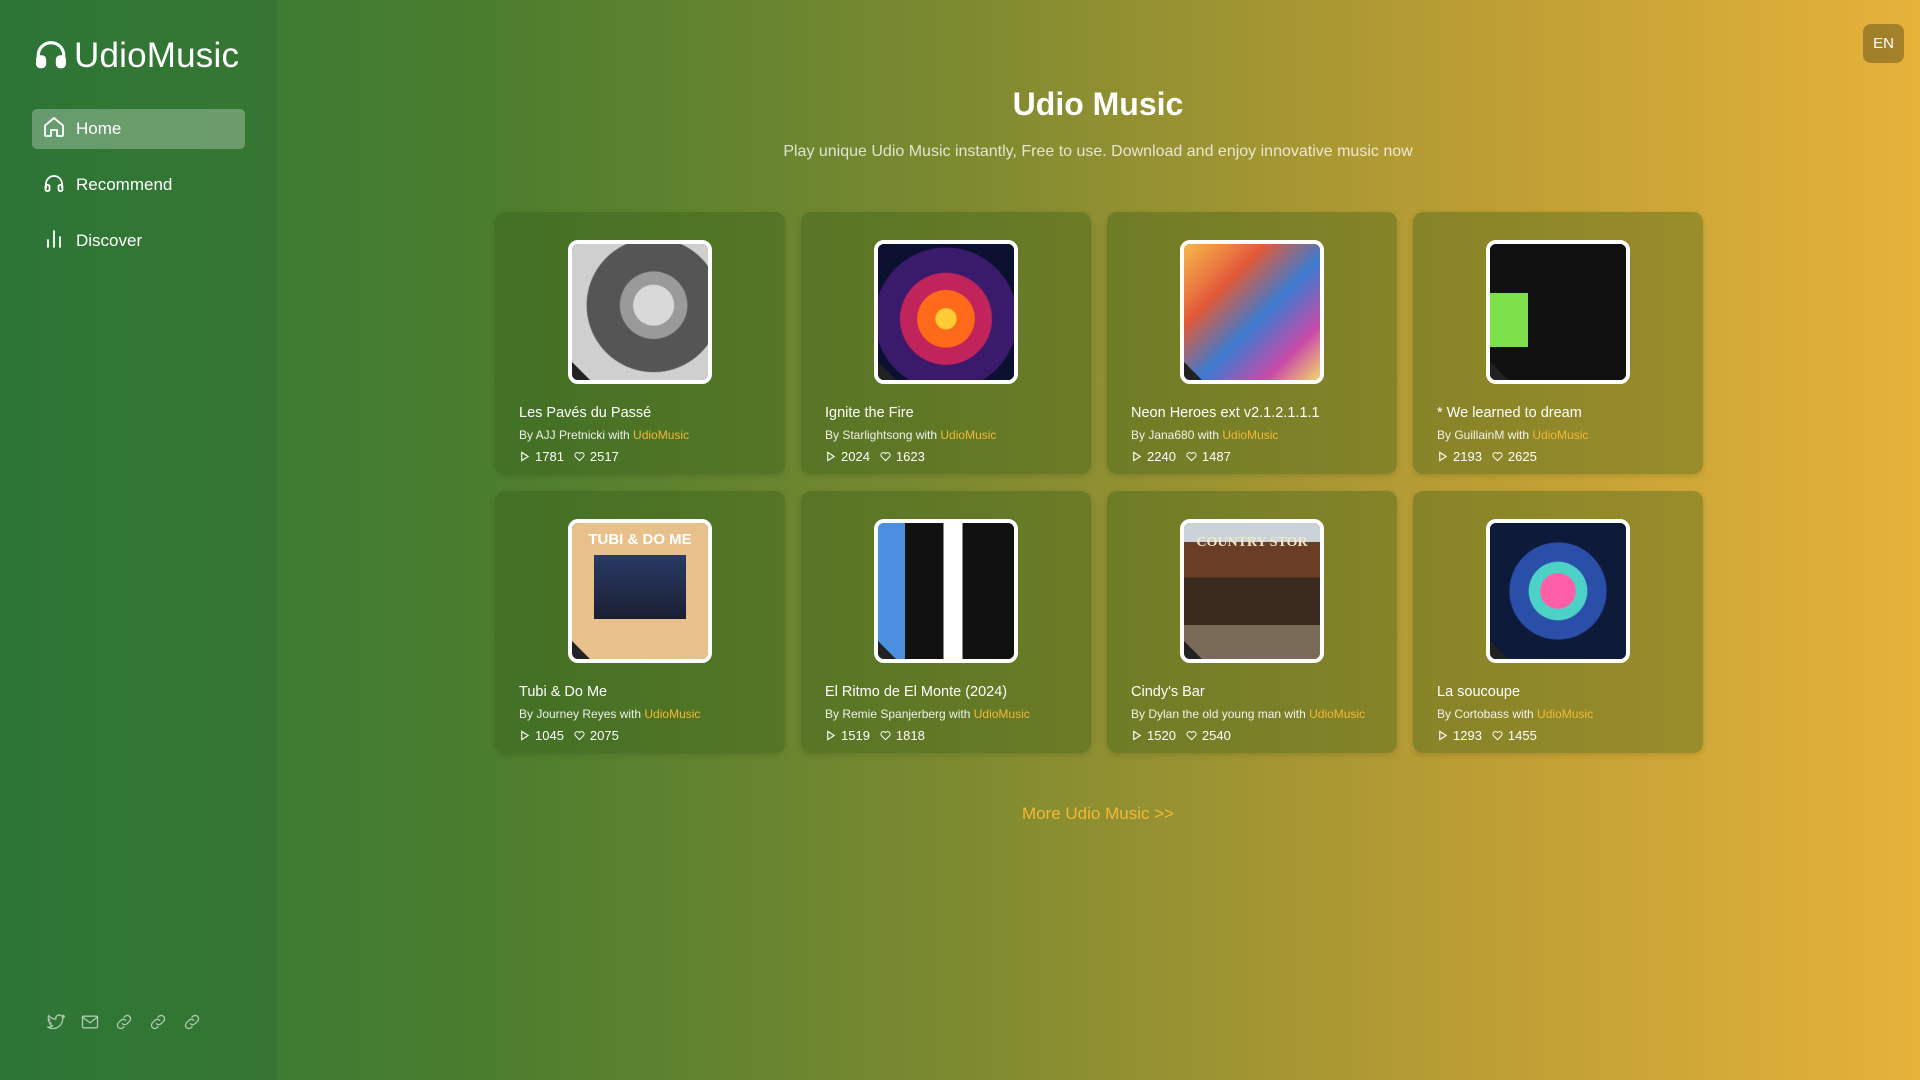 The height and width of the screenshot is (1080, 1920). Describe the element at coordinates (1161, 456) in the screenshot. I see `play-count: 2240` at that location.